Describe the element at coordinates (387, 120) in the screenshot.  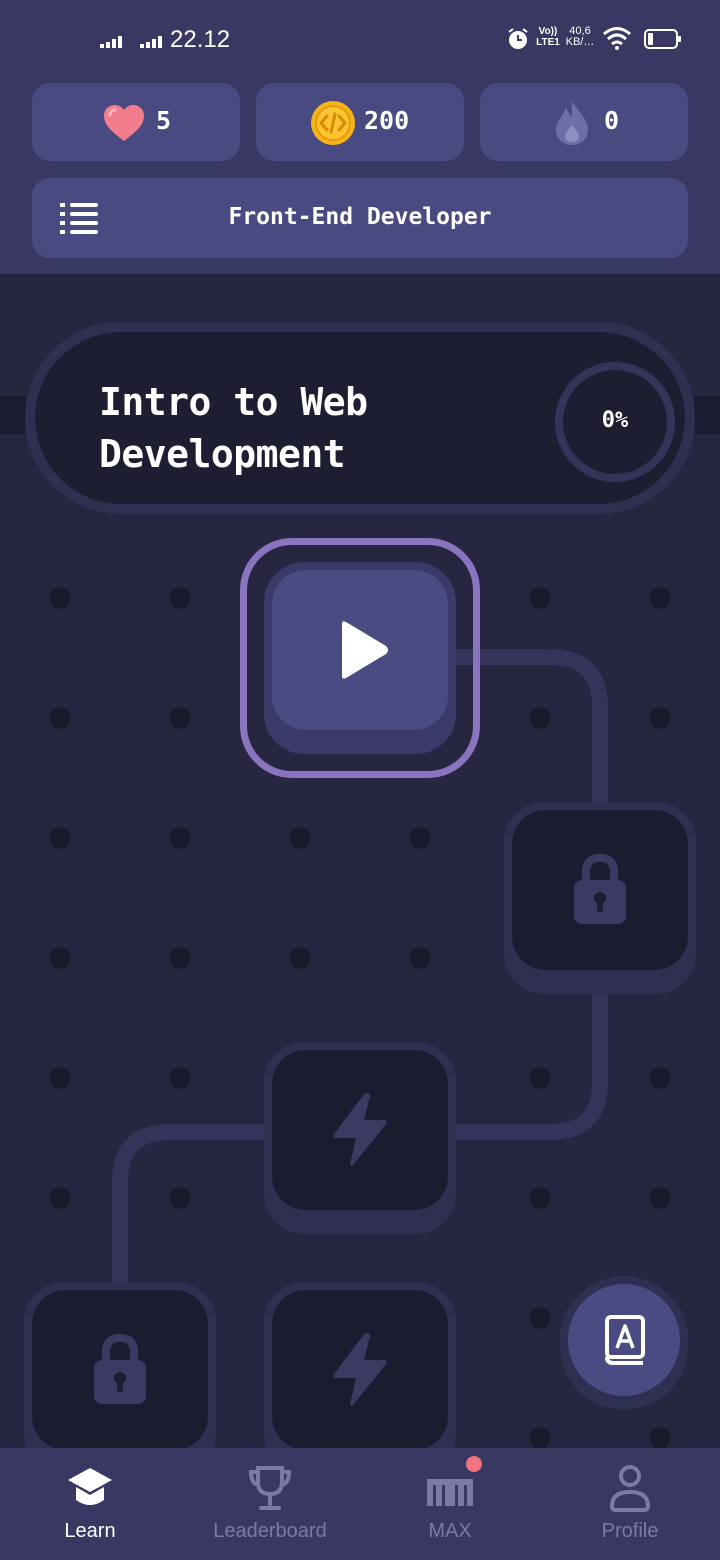
I see `coins-count: 200` at that location.